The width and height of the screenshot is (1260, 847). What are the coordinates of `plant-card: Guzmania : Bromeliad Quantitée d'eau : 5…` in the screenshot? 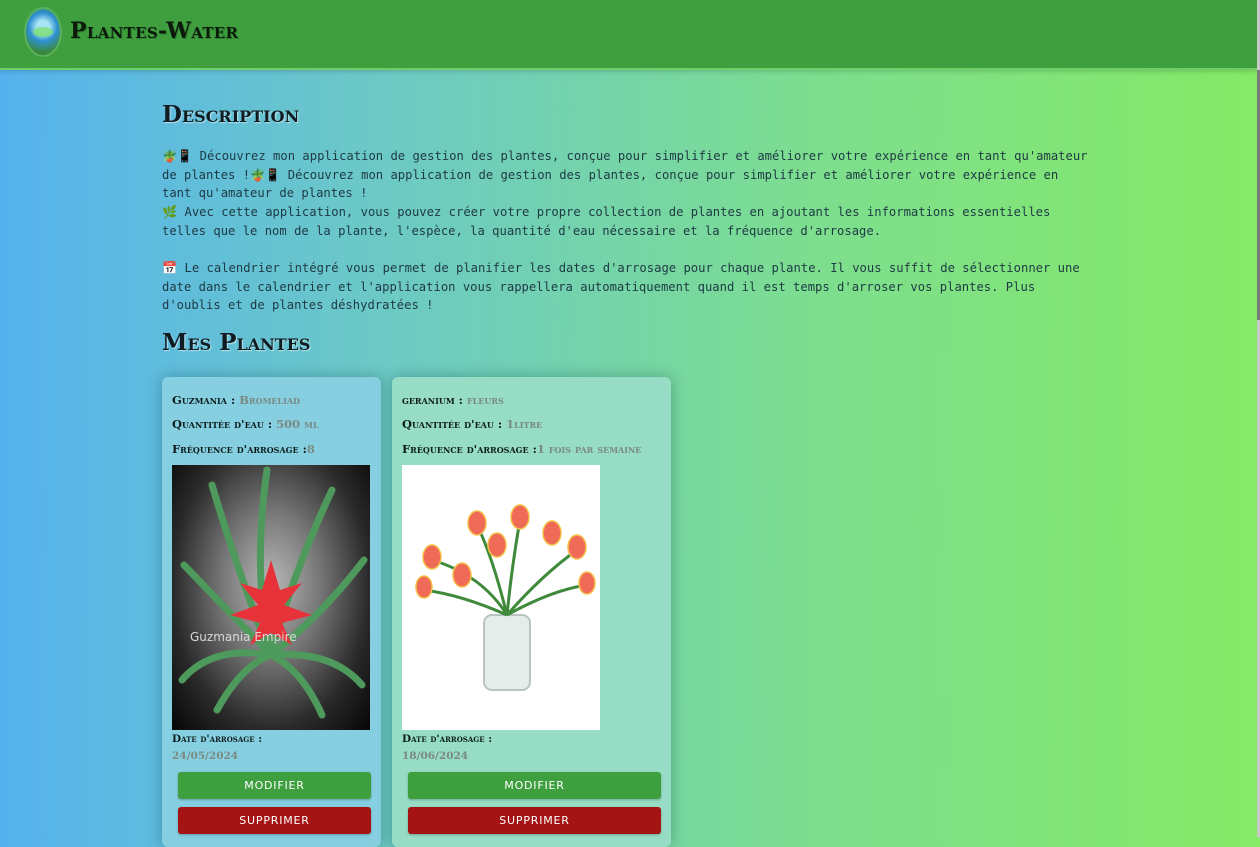 It's located at (271, 612).